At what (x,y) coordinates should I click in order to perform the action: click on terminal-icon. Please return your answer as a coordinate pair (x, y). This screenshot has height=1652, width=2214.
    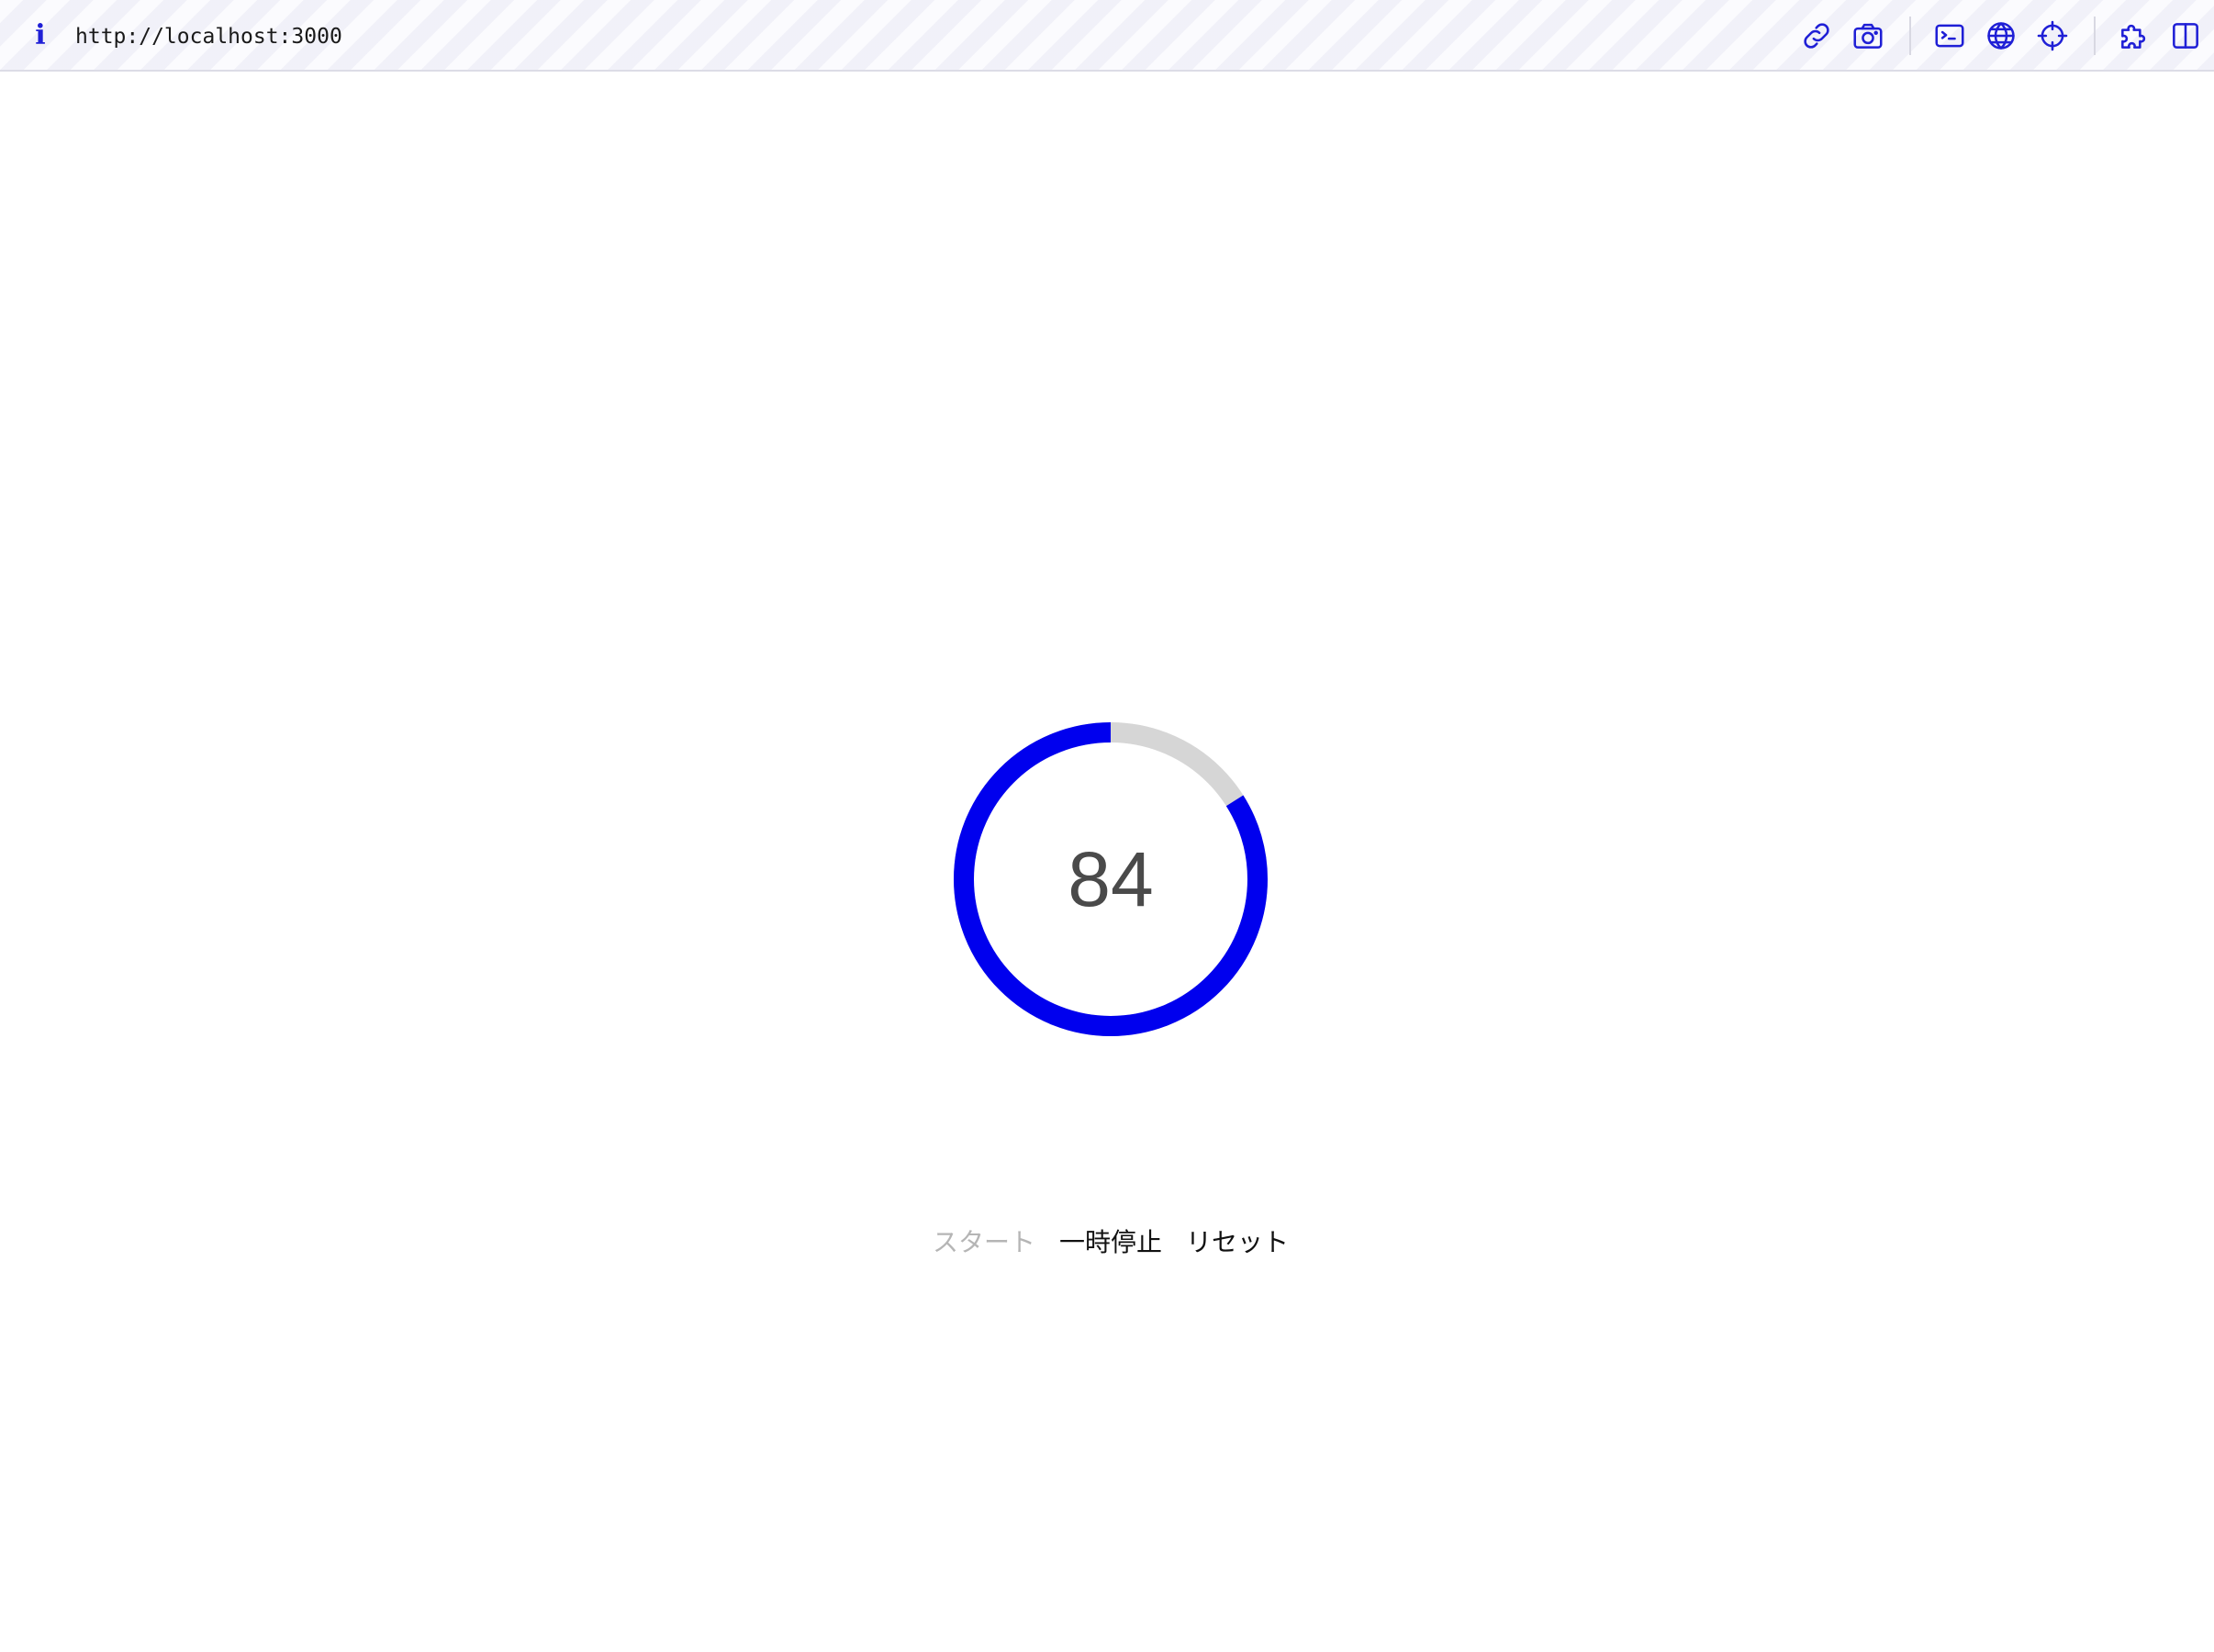
    Looking at the image, I should click on (1949, 35).